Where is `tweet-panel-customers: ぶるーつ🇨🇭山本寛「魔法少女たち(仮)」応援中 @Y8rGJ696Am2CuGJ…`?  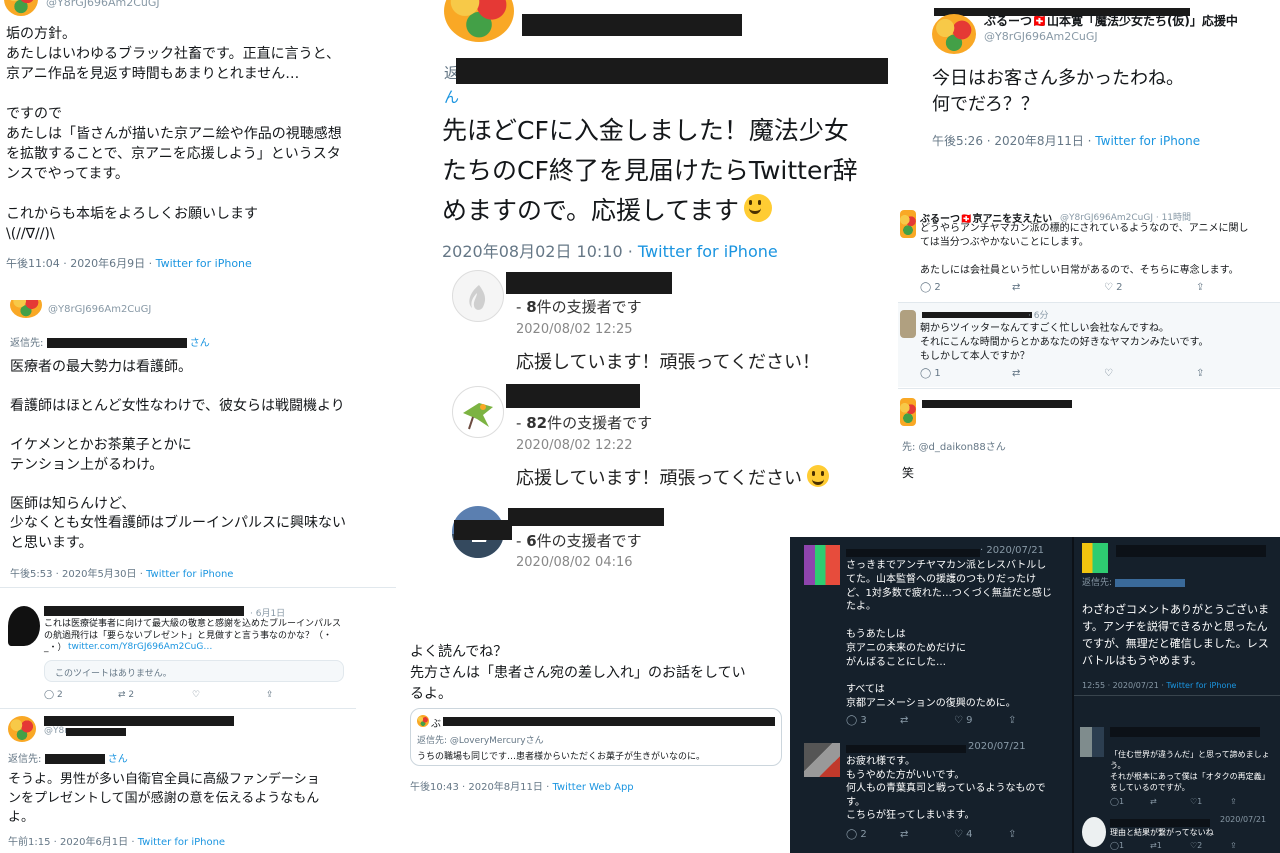
tweet-panel-customers: ぶるーつ🇨🇭山本寛「魔法少女たち(仮)」応援中 @Y8rGJ696Am2CuGJ… is located at coordinates (1102, 84).